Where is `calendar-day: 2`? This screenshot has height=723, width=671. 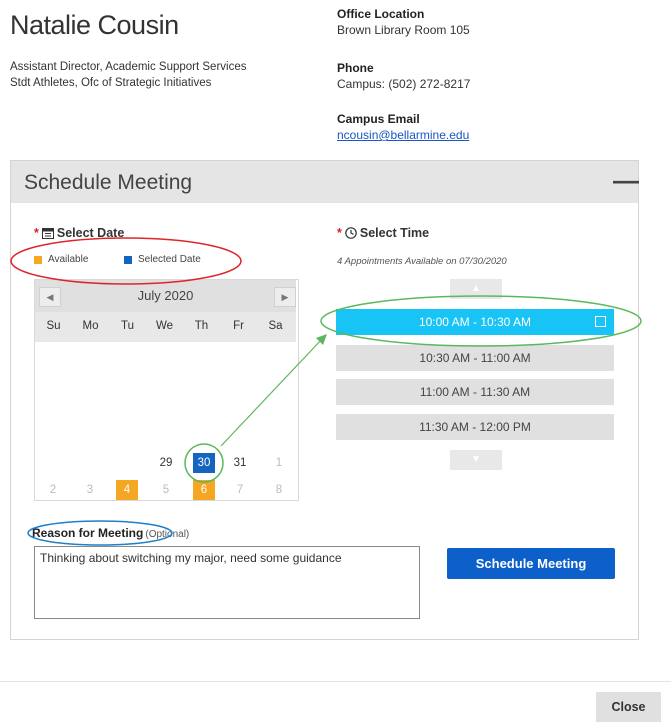 calendar-day: 2 is located at coordinates (53, 490).